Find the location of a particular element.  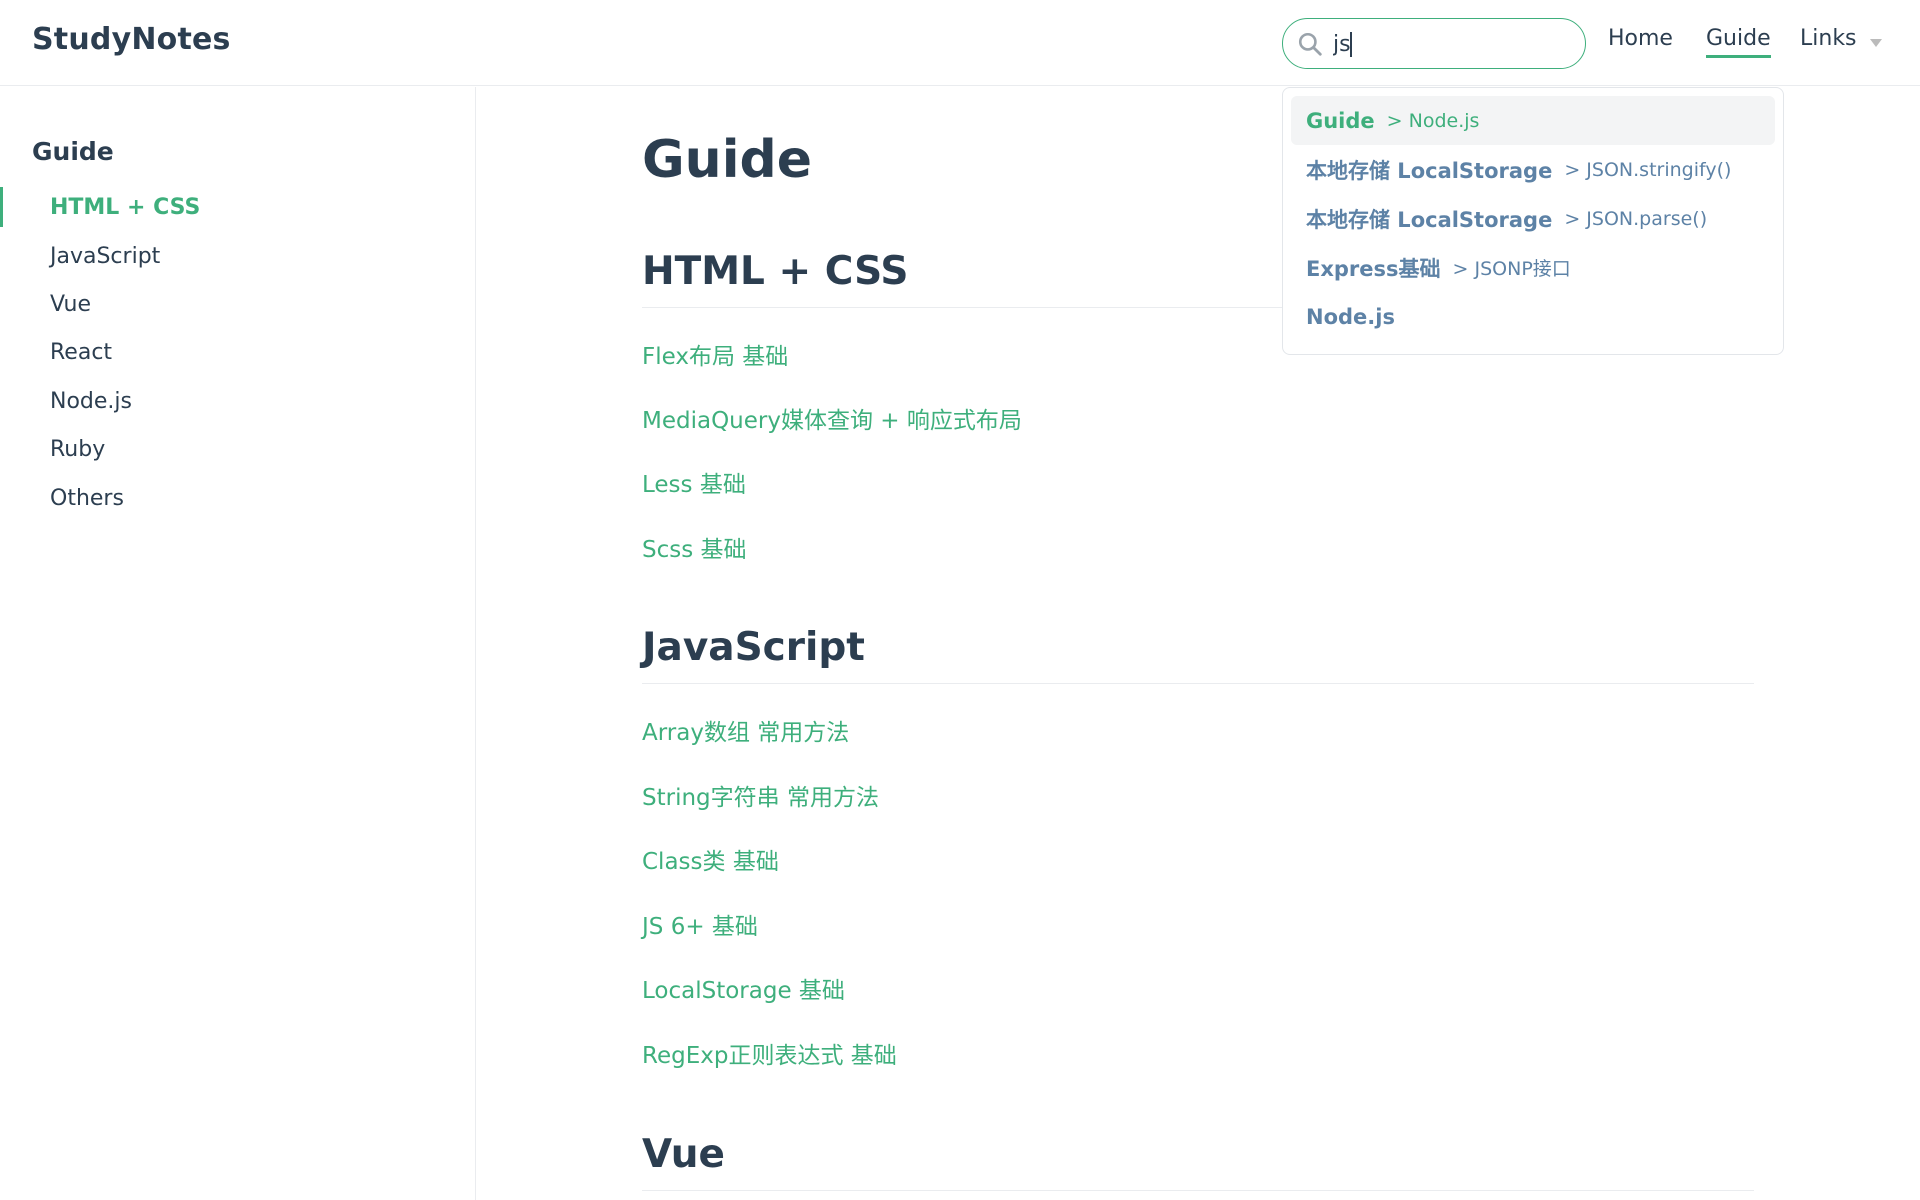

nav-guide-link: Guide is located at coordinates (1738, 42).